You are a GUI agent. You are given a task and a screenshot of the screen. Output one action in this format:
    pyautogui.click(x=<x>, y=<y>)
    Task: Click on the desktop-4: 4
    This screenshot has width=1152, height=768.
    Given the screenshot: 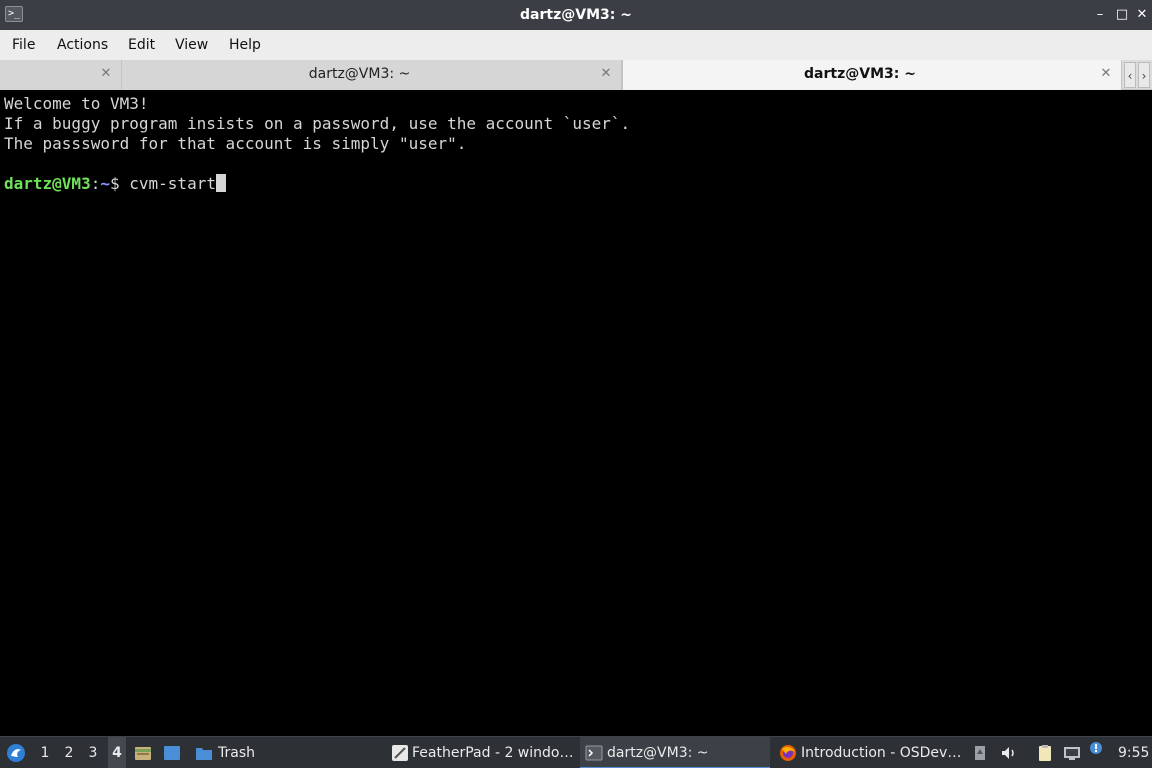 What is the action you would take?
    pyautogui.click(x=117, y=752)
    